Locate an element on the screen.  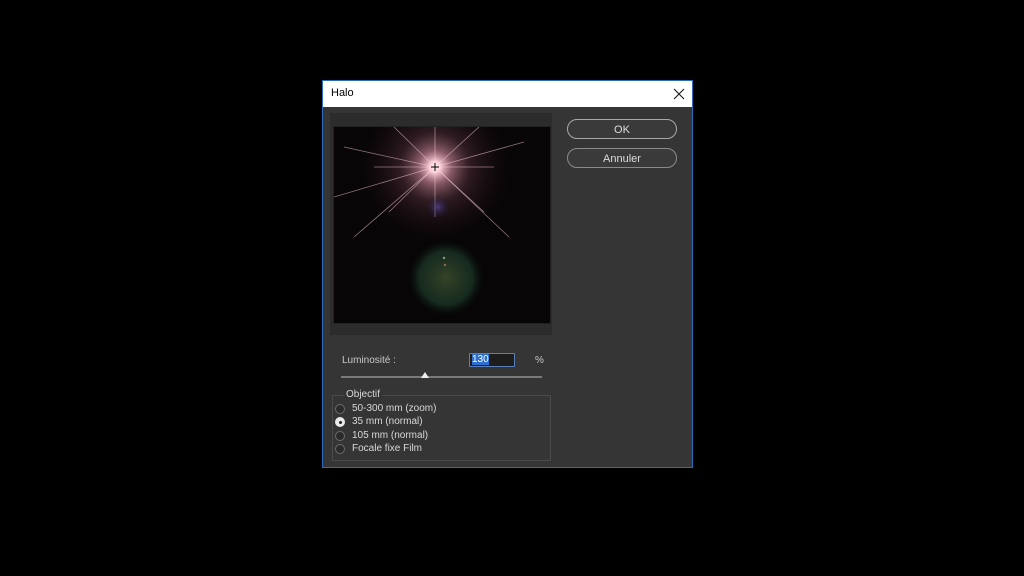
ok-button: OK is located at coordinates (622, 129).